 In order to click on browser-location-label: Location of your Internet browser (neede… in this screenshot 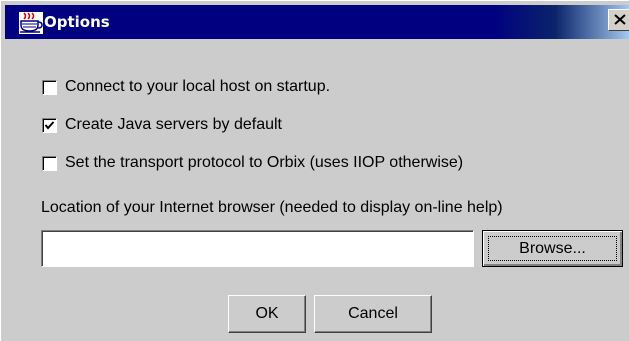, I will do `click(272, 207)`.